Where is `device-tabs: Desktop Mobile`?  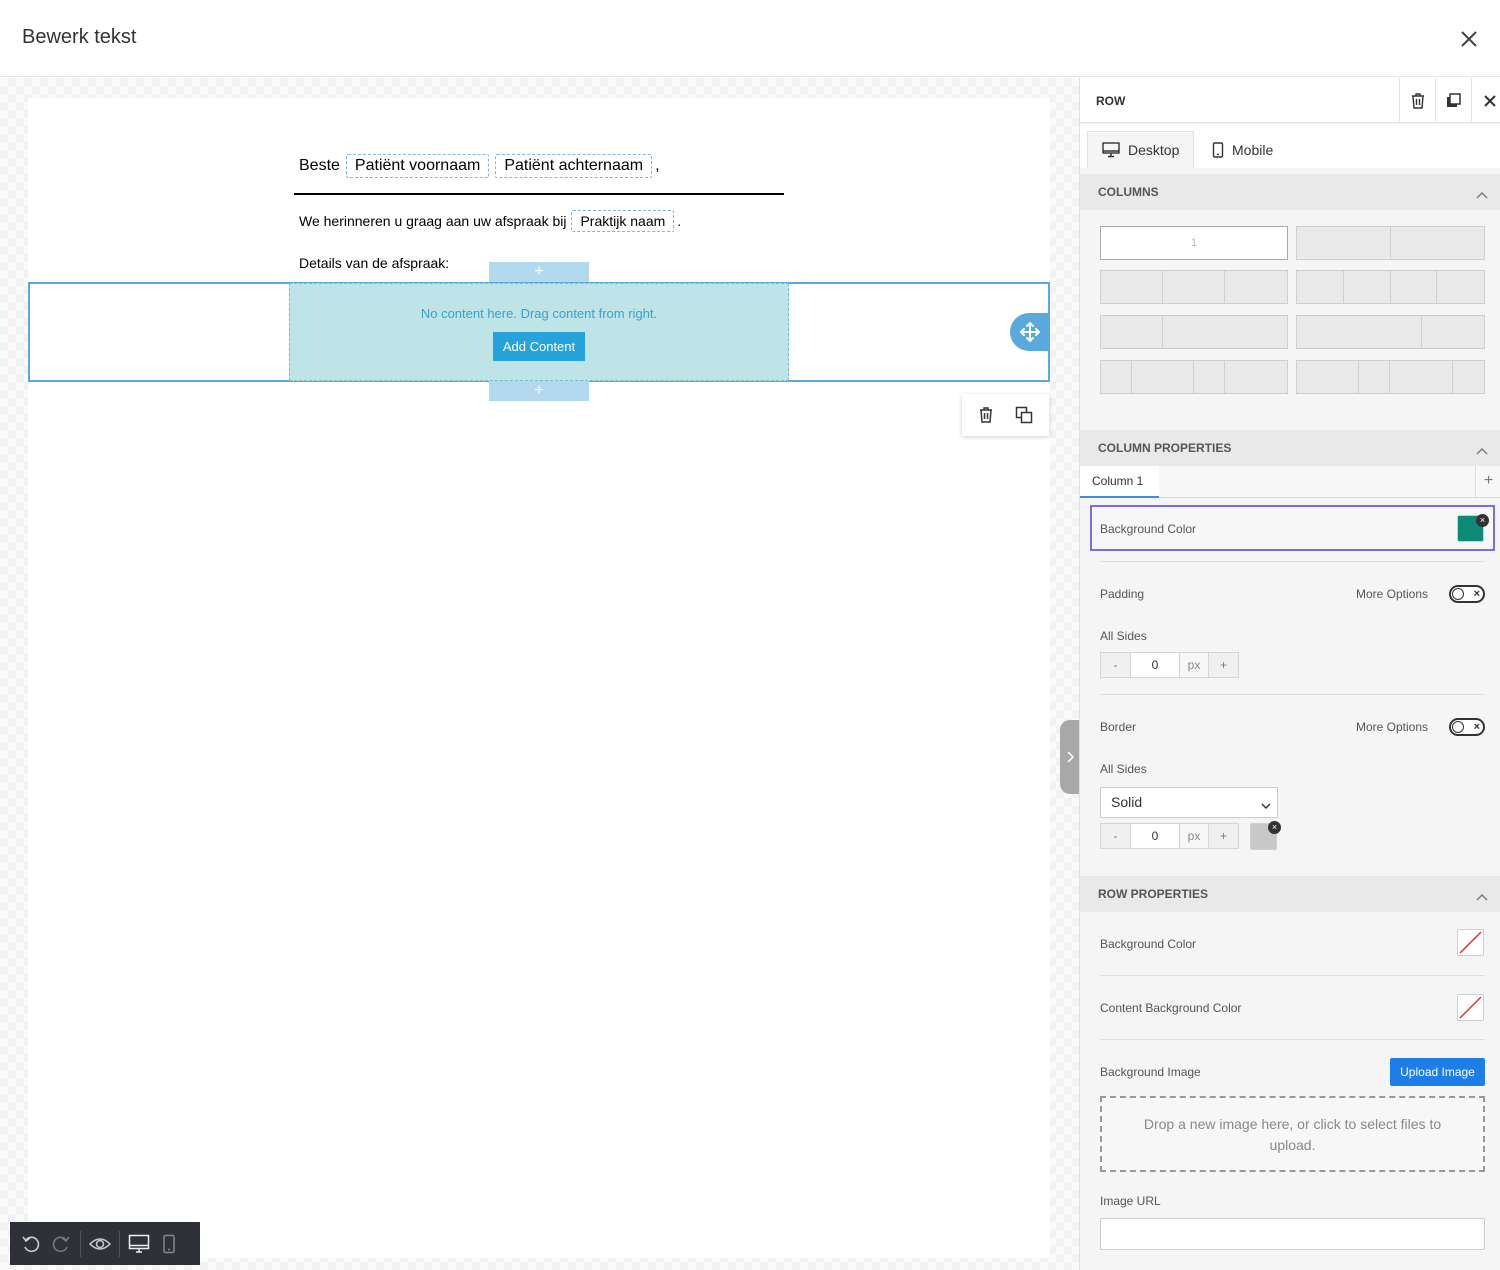 device-tabs: Desktop Mobile is located at coordinates (1290, 146).